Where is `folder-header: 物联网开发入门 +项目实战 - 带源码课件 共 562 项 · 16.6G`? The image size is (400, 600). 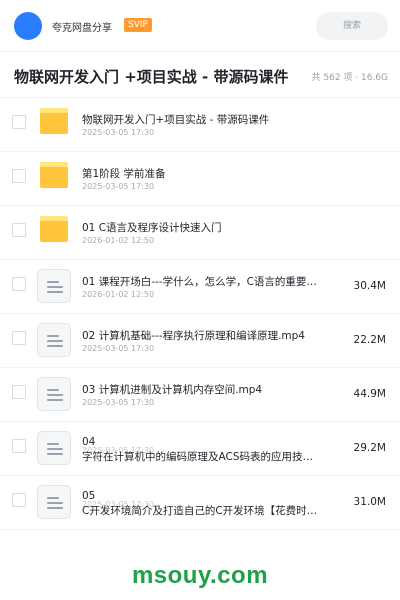
folder-header: 物联网开发入门 +项目实战 - 带源码课件 共 562 项 · 16.6G is located at coordinates (200, 75).